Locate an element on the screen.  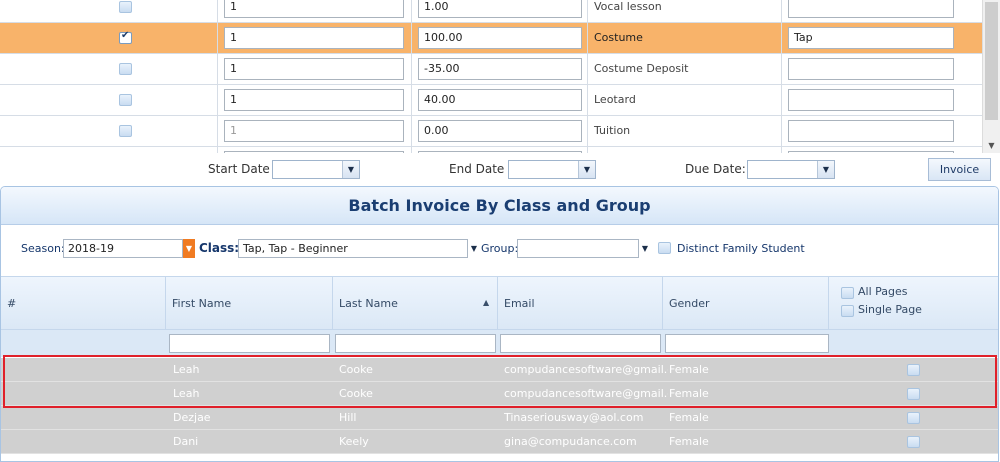
fee-row: 1 -35.00 Costume Deposit is located at coordinates (491, 69).